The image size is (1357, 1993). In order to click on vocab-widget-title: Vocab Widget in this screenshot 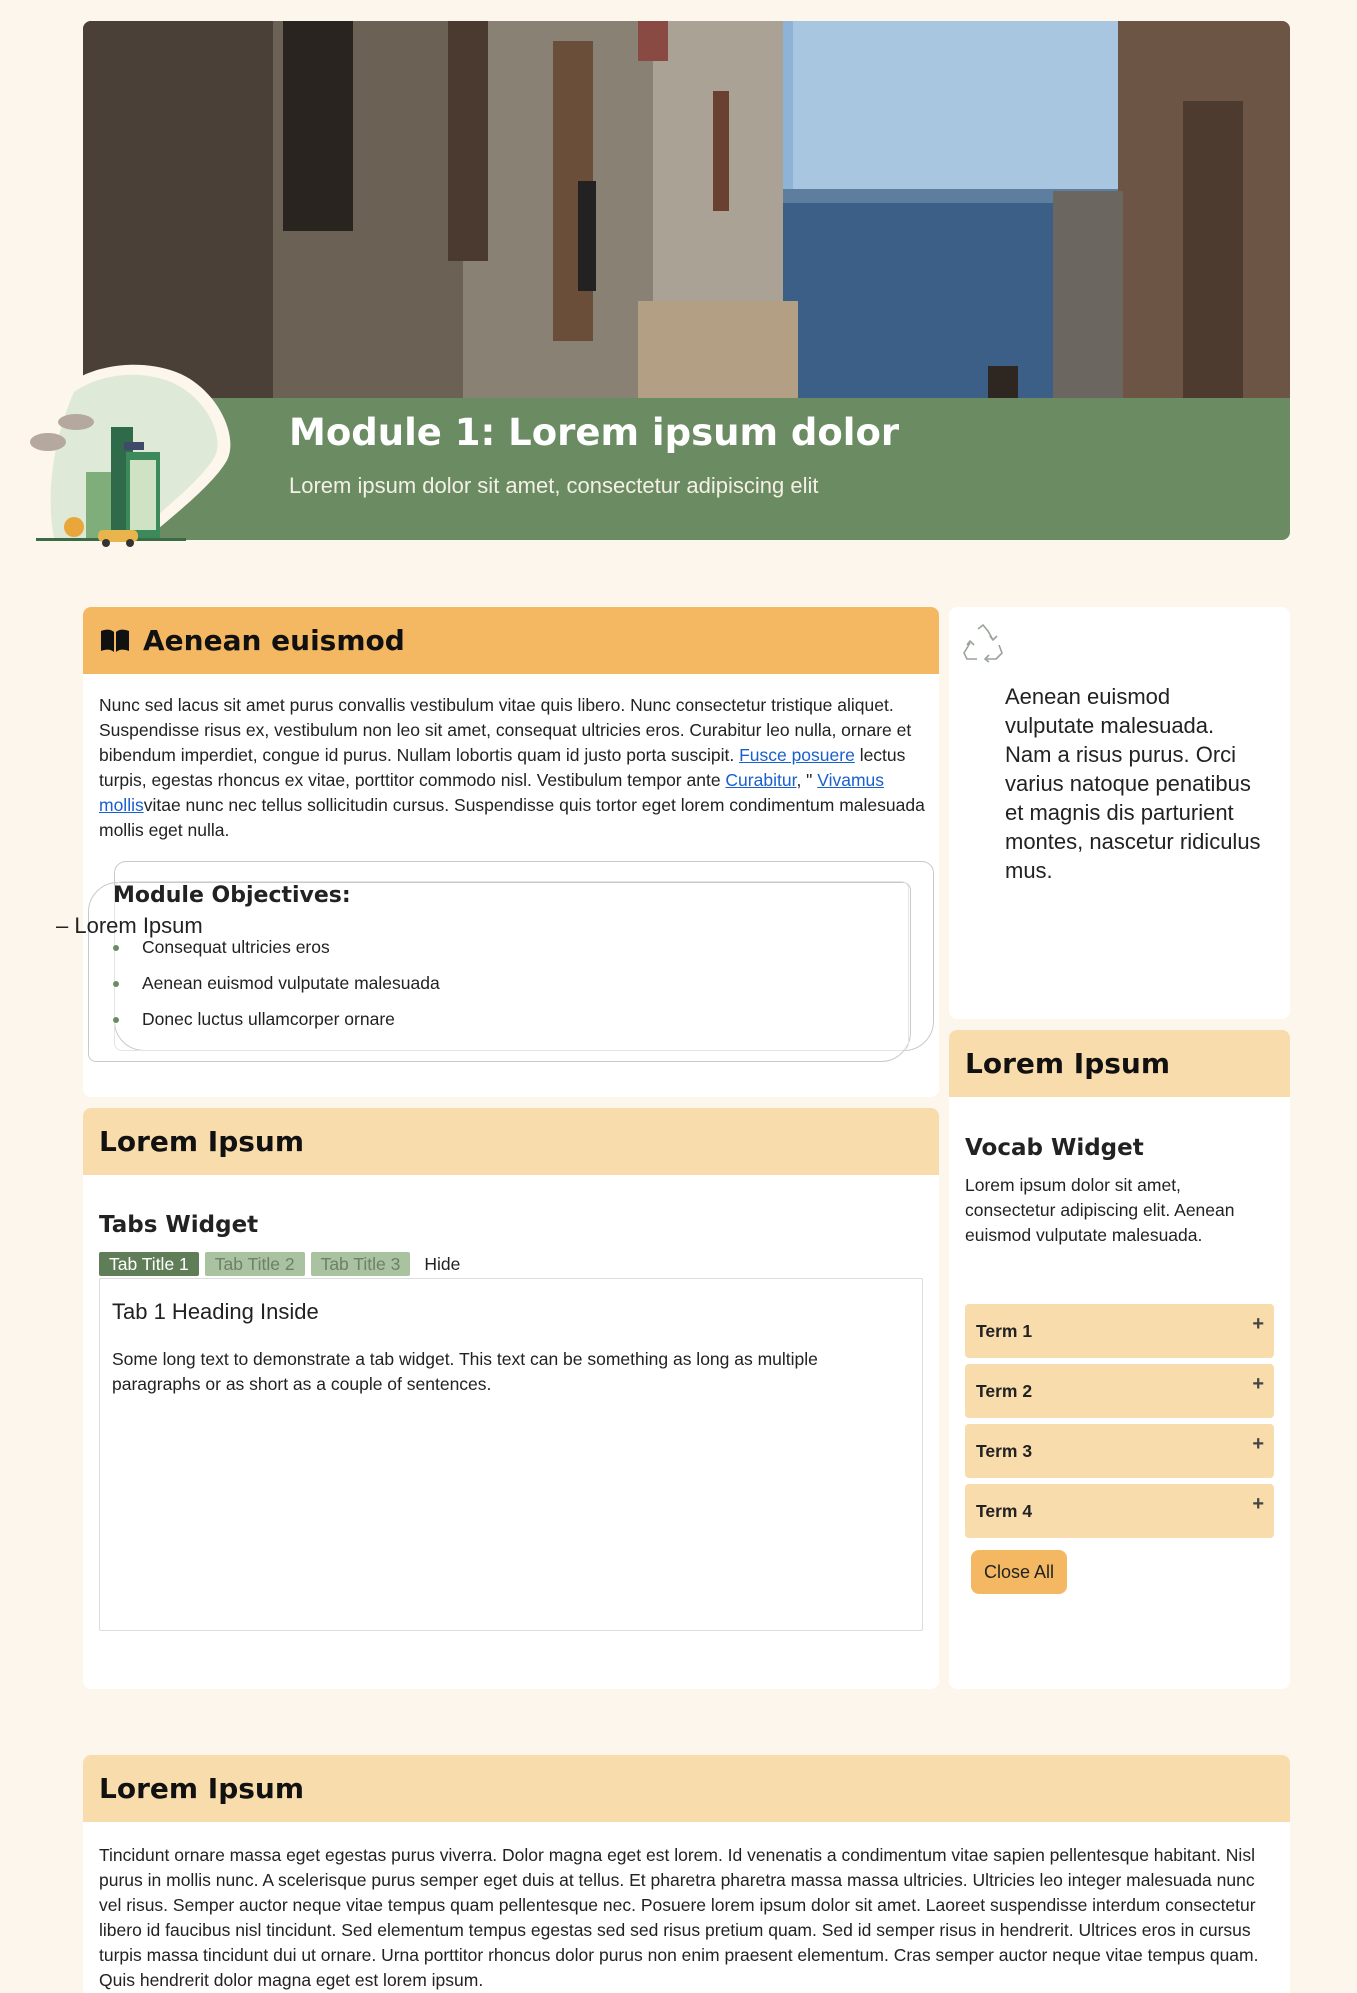, I will do `click(1054, 1148)`.